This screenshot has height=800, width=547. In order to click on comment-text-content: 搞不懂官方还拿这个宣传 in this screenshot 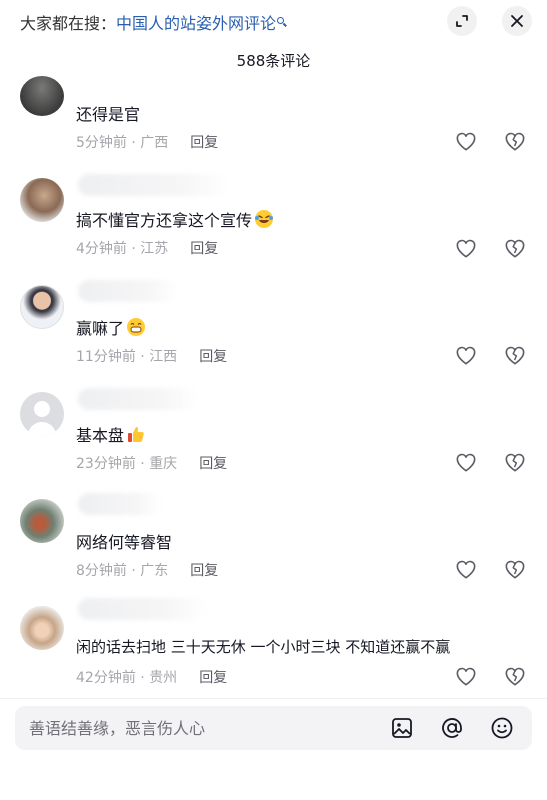, I will do `click(164, 220)`.